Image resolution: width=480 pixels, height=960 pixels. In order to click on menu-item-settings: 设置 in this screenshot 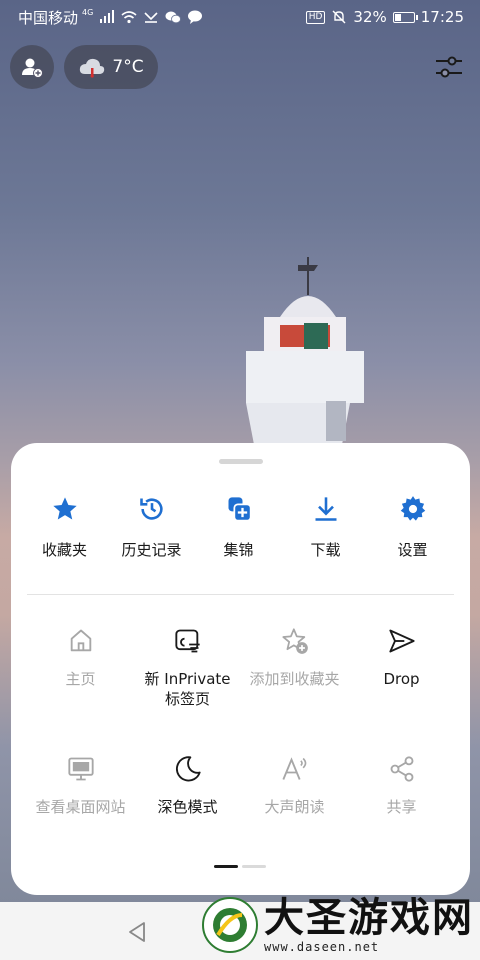, I will do `click(412, 526)`.